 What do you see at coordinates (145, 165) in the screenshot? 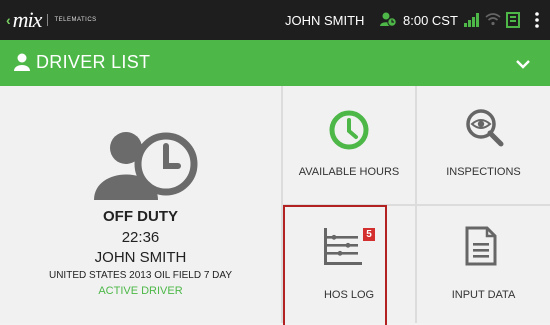
I see `driver-off-duty-icon` at bounding box center [145, 165].